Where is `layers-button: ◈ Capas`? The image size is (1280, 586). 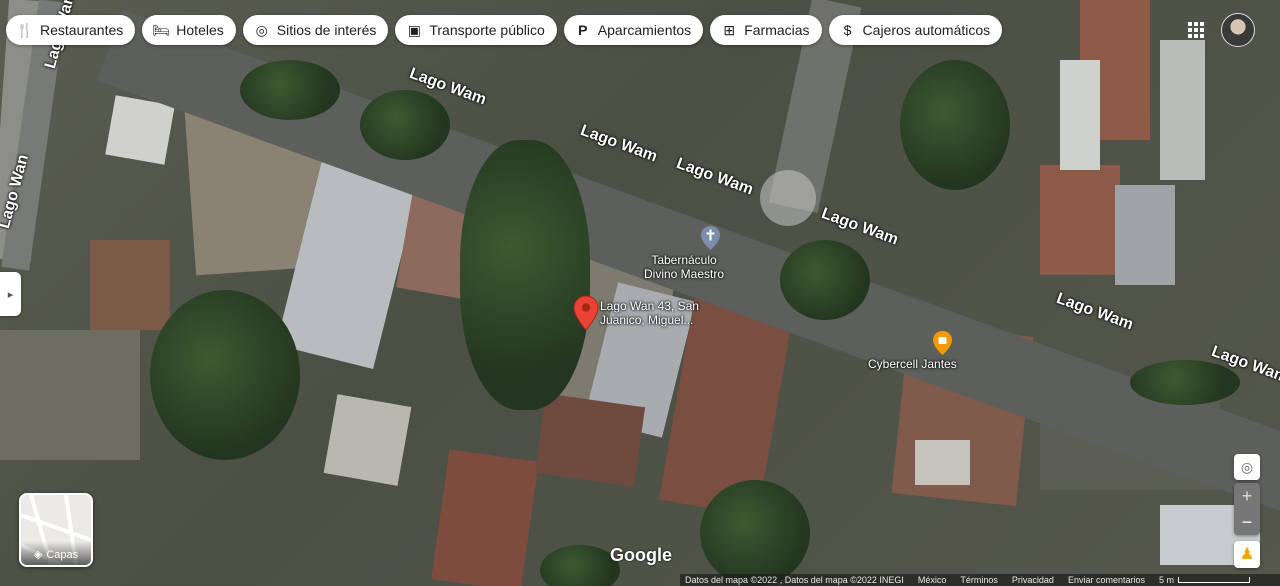 layers-button: ◈ Capas is located at coordinates (56, 530).